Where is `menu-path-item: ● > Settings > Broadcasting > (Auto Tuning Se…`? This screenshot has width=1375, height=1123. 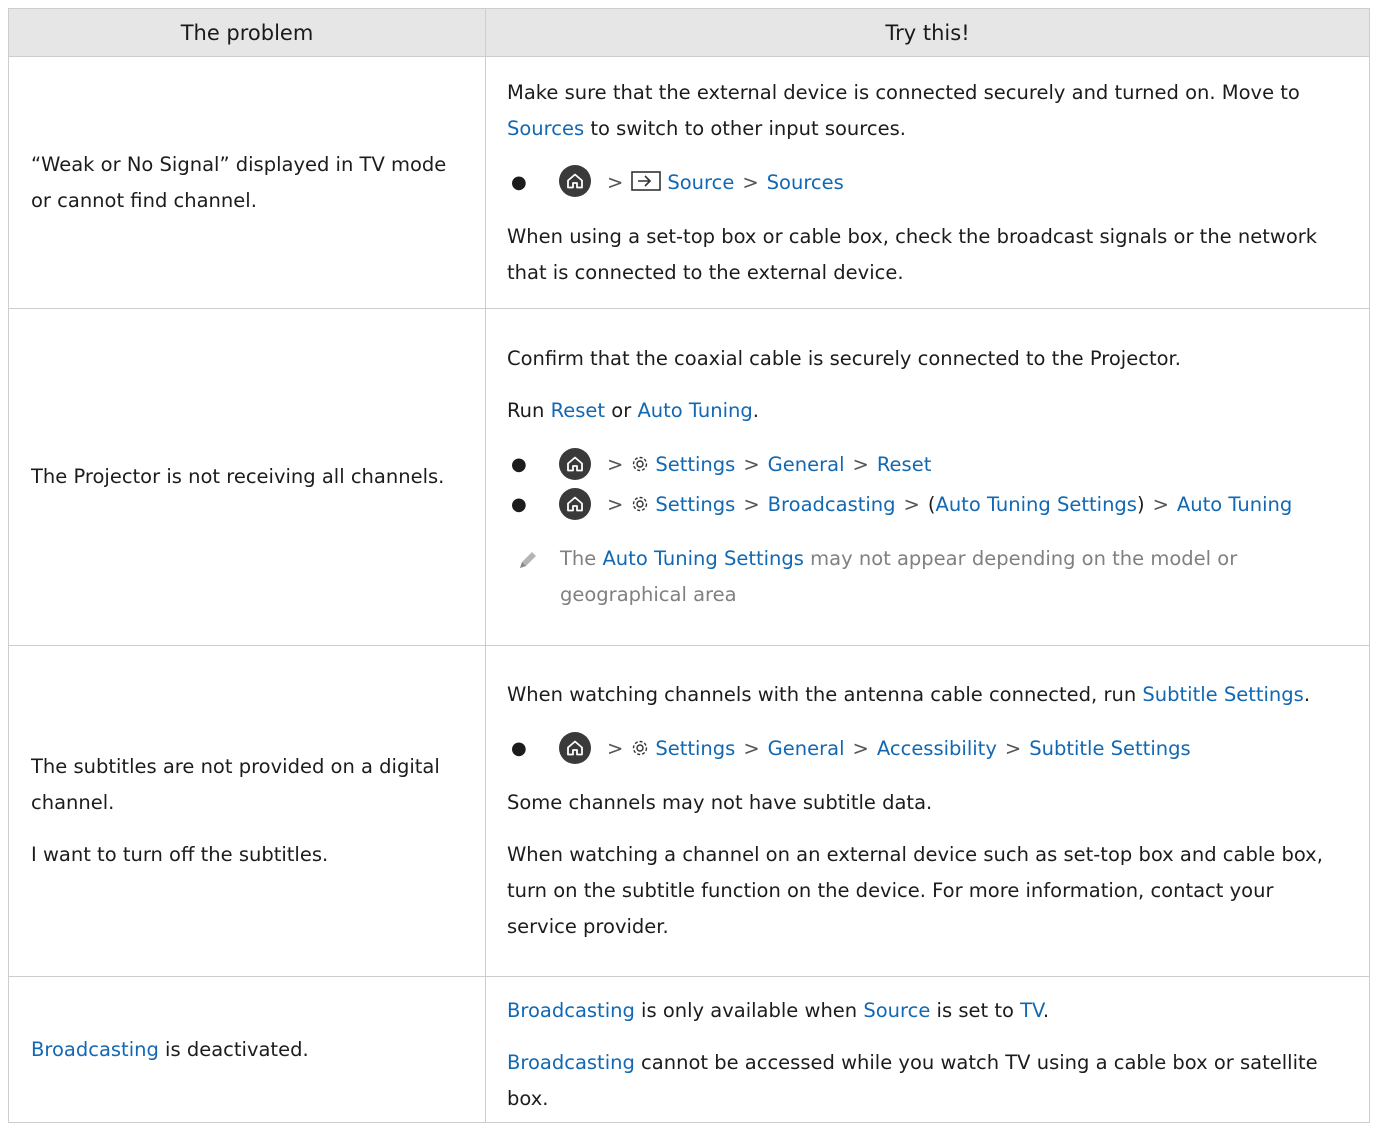 menu-path-item: ● > Settings > Broadcasting > (Auto Tuning Se… is located at coordinates (926, 505).